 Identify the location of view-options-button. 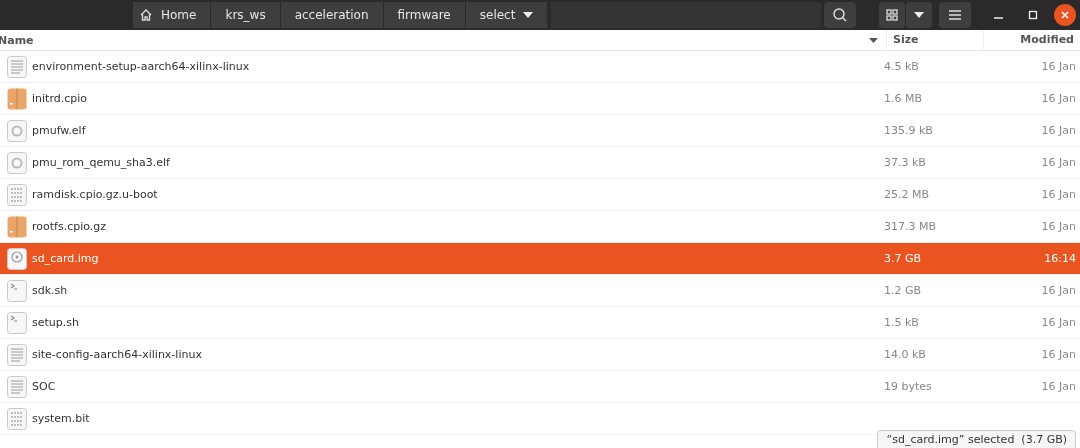
(919, 15).